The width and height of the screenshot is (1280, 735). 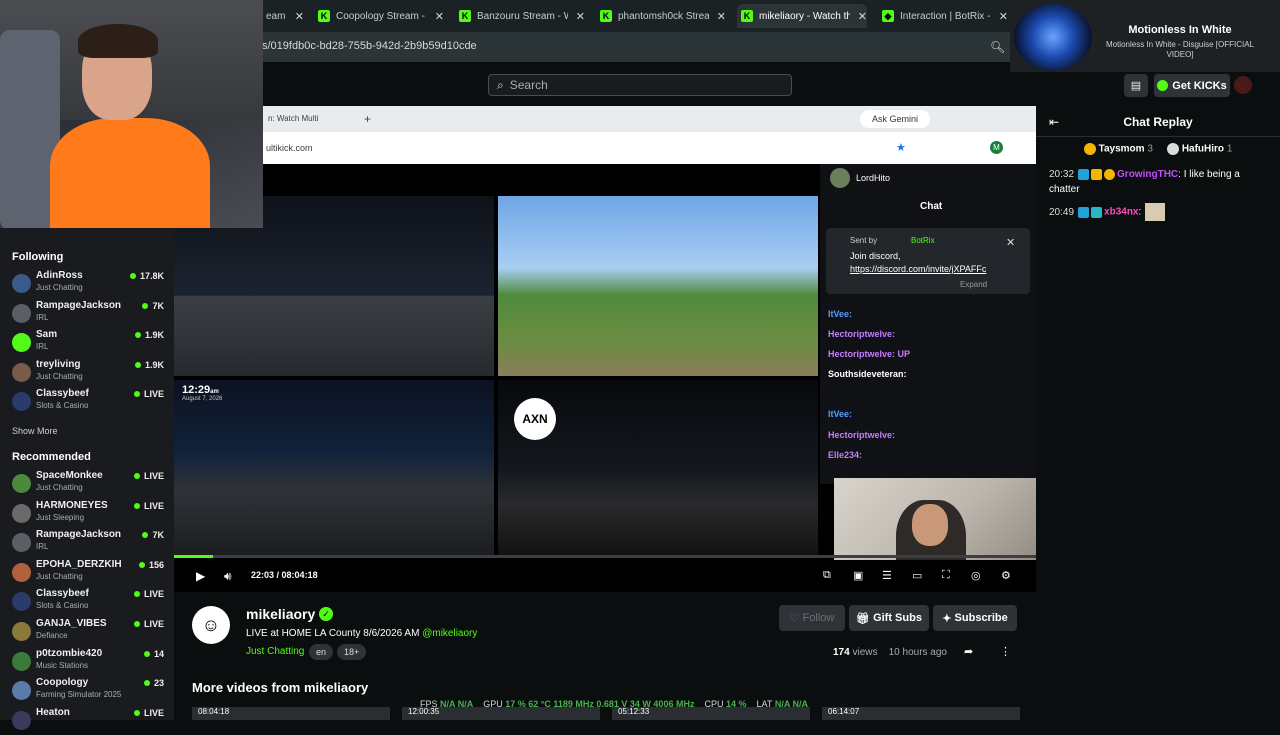 What do you see at coordinates (497, 180) in the screenshot?
I see `captured-page-top` at bounding box center [497, 180].